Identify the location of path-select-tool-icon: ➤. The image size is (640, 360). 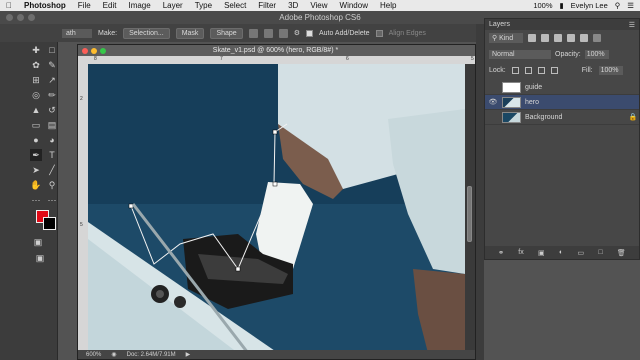
(36, 170).